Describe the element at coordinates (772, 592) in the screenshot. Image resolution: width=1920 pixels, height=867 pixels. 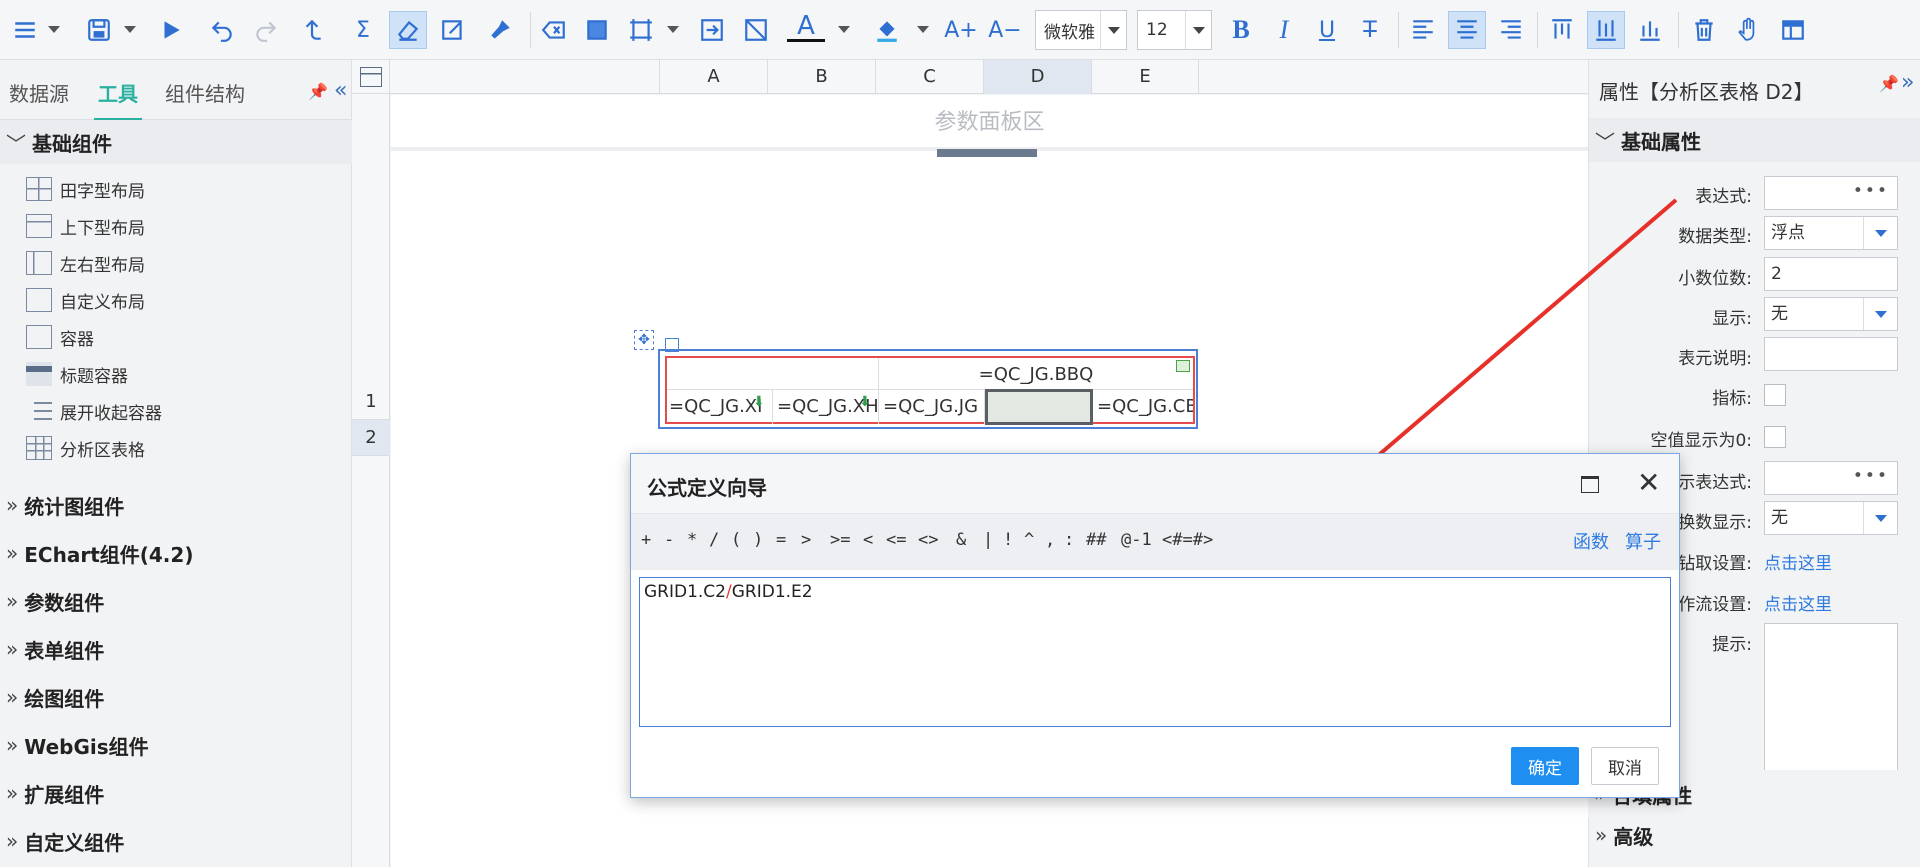
I see `formula-right: GRID1.E2` at that location.